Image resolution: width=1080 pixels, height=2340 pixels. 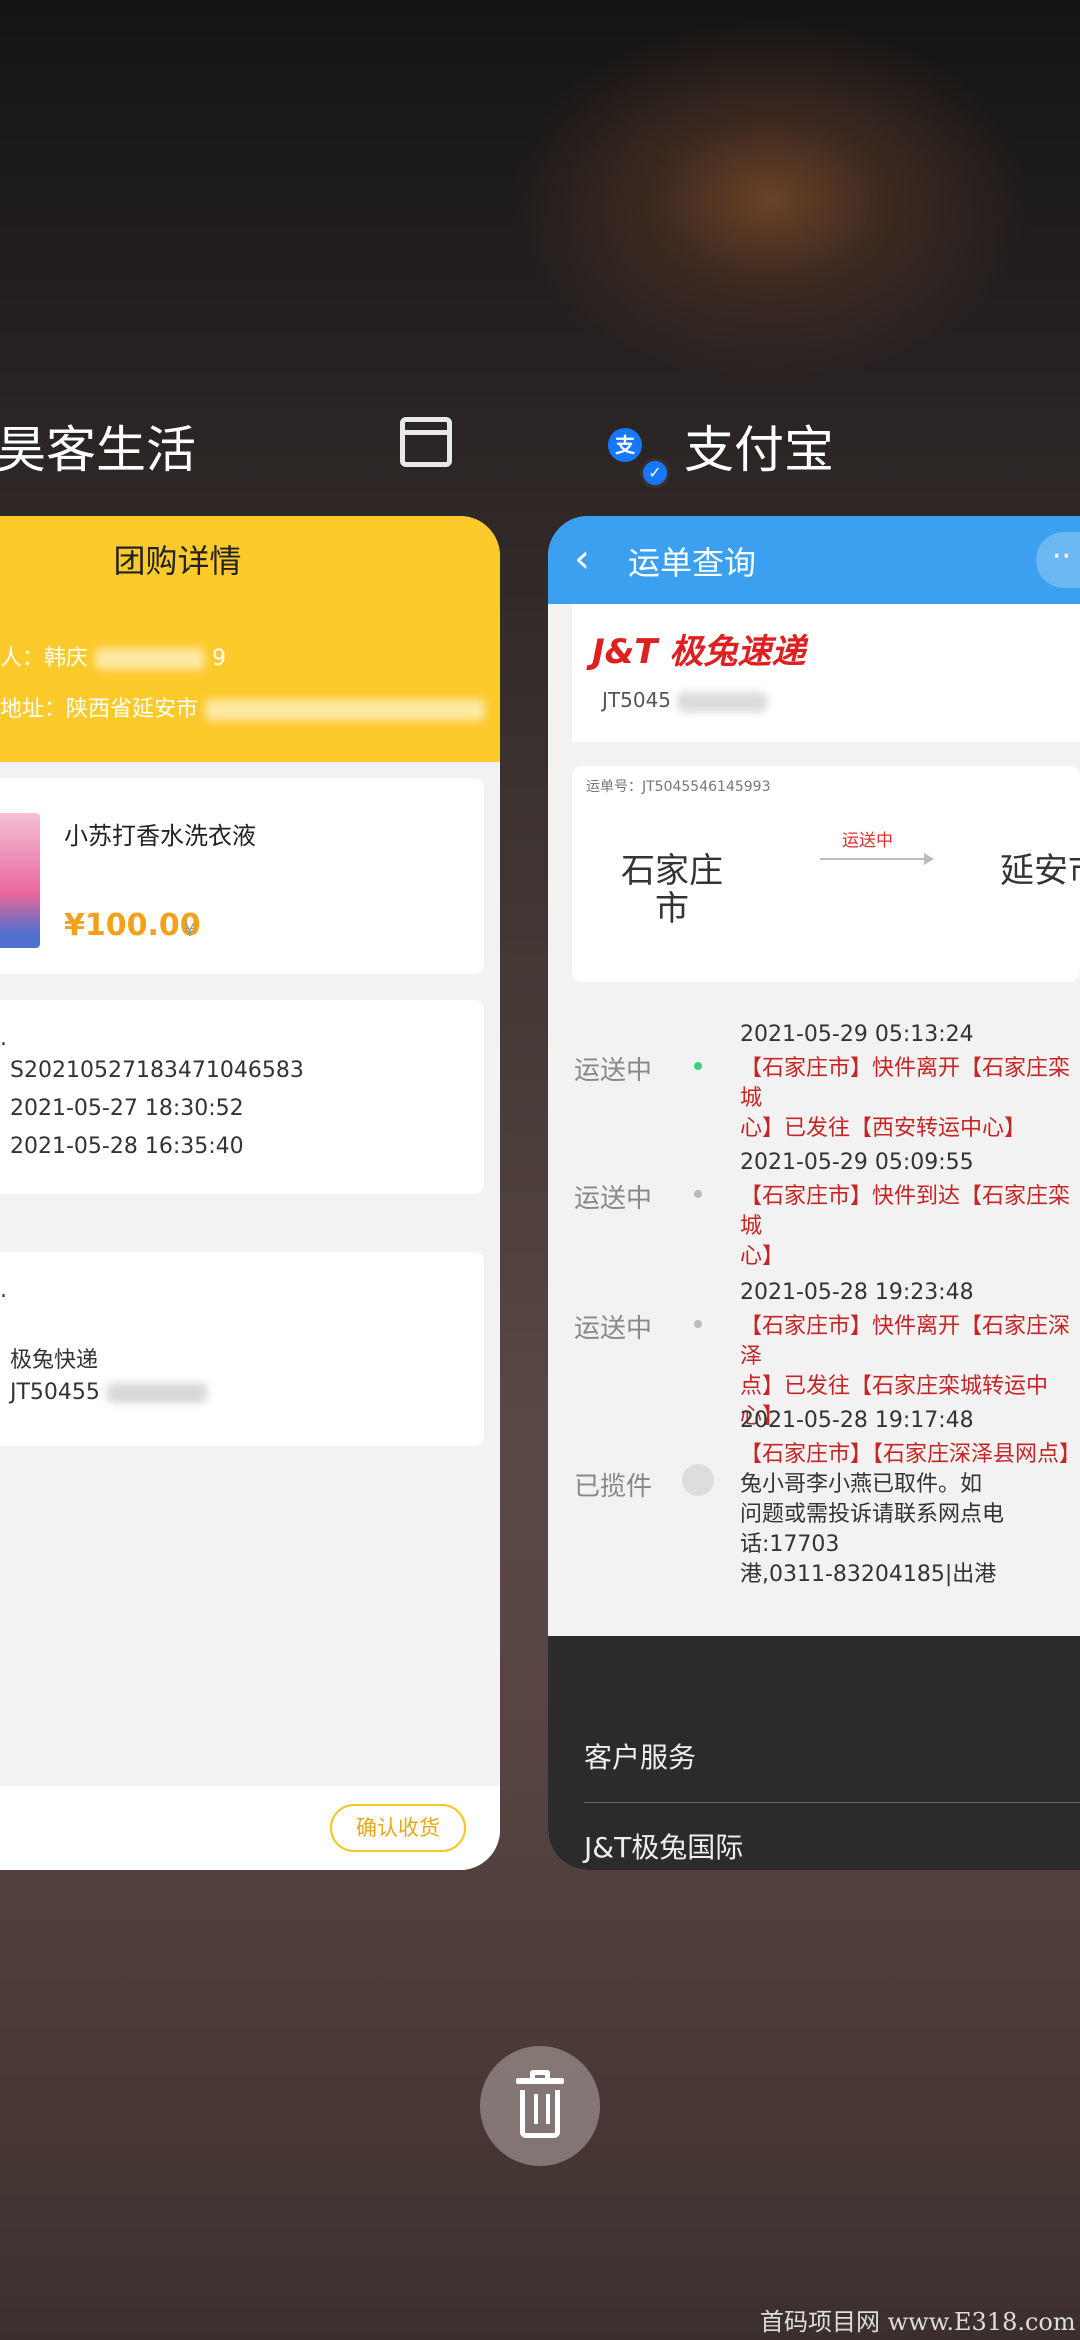 I want to click on footer-link-customer-service: 客户服务, so click(x=640, y=1756).